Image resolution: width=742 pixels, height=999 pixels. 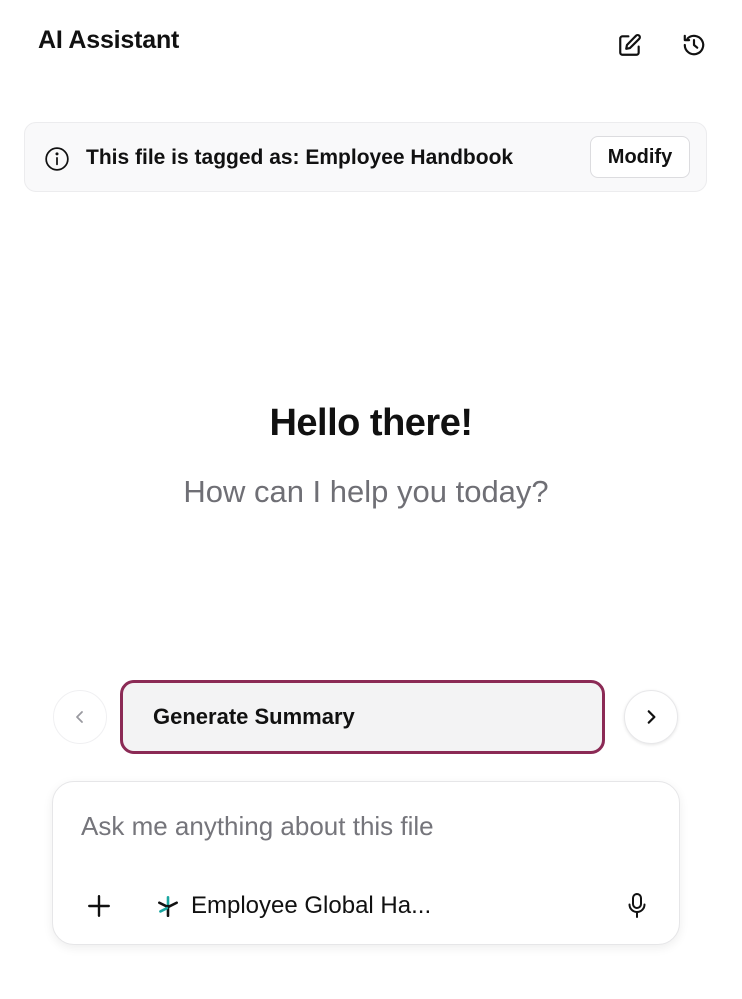 What do you see at coordinates (362, 717) in the screenshot?
I see `suggestion-generate-summary: Generate Summary` at bounding box center [362, 717].